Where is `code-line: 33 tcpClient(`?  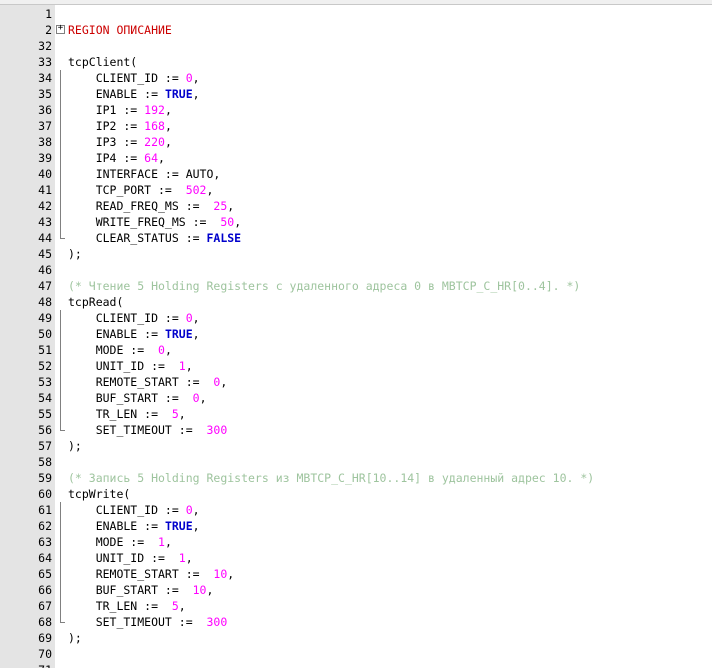
code-line: 33 tcpClient( is located at coordinates (356, 62).